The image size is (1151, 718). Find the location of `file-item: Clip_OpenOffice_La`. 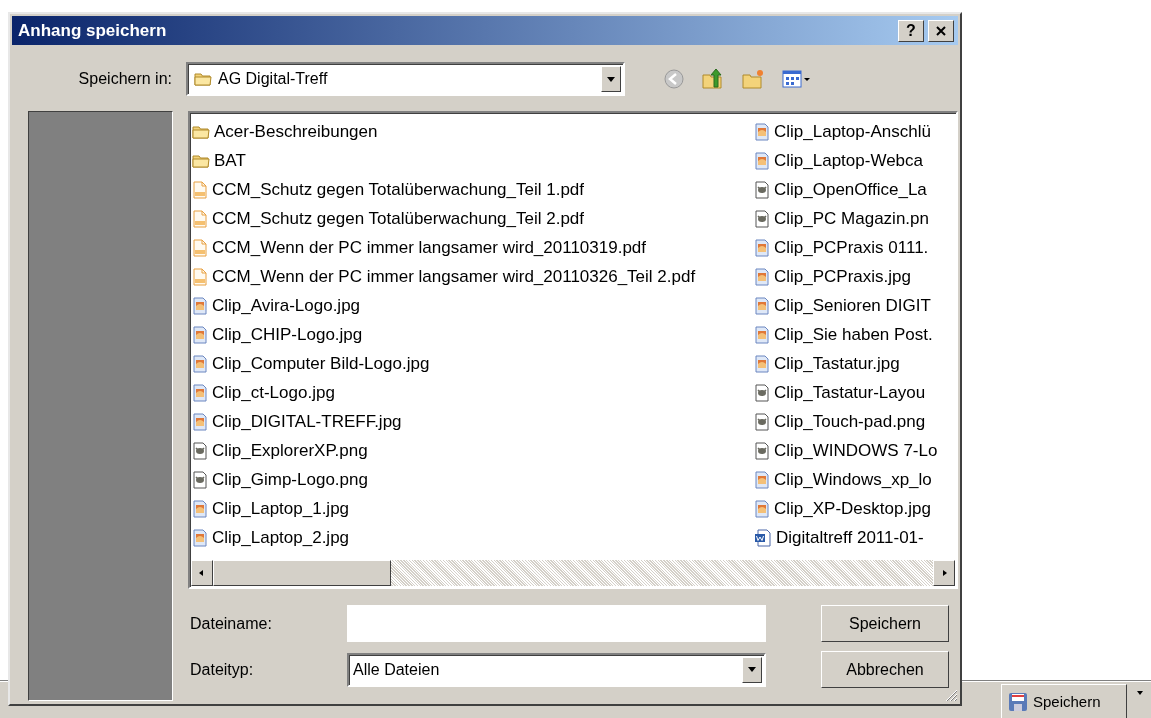

file-item: Clip_OpenOffice_La is located at coordinates (855, 189).